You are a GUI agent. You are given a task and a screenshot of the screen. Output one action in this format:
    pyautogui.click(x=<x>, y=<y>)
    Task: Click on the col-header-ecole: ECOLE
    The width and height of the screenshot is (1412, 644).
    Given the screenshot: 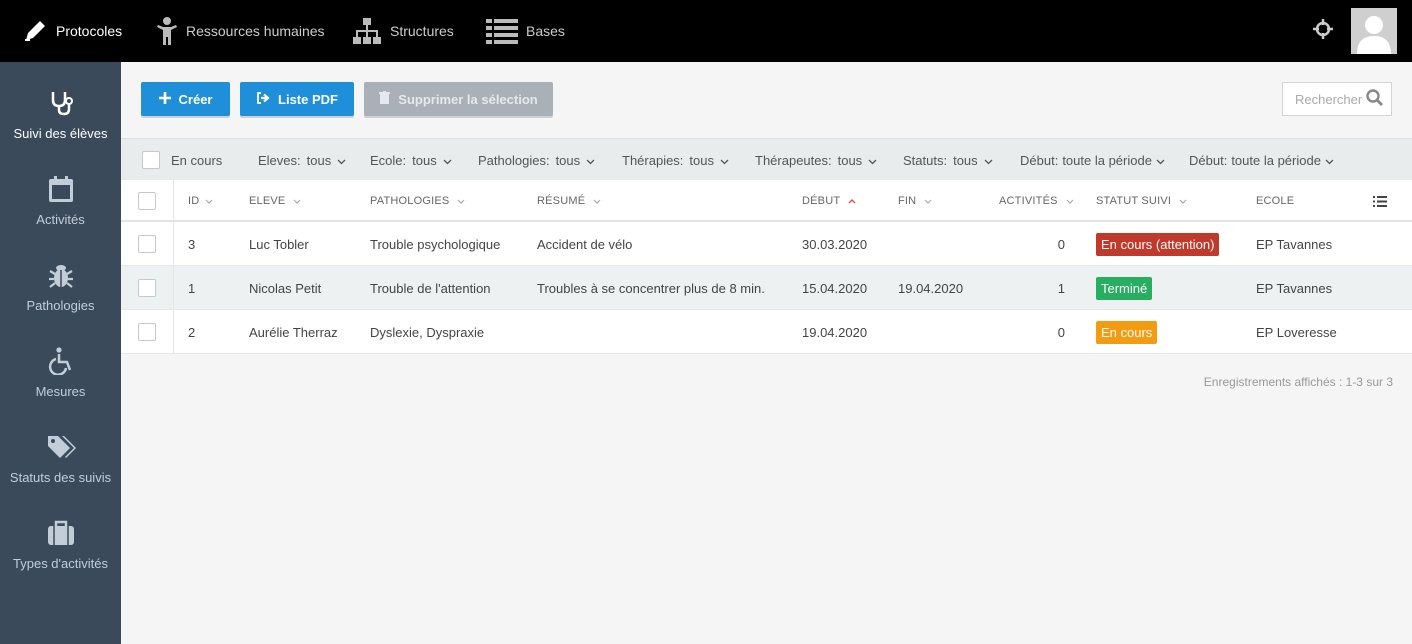 What is the action you would take?
    pyautogui.click(x=1275, y=201)
    